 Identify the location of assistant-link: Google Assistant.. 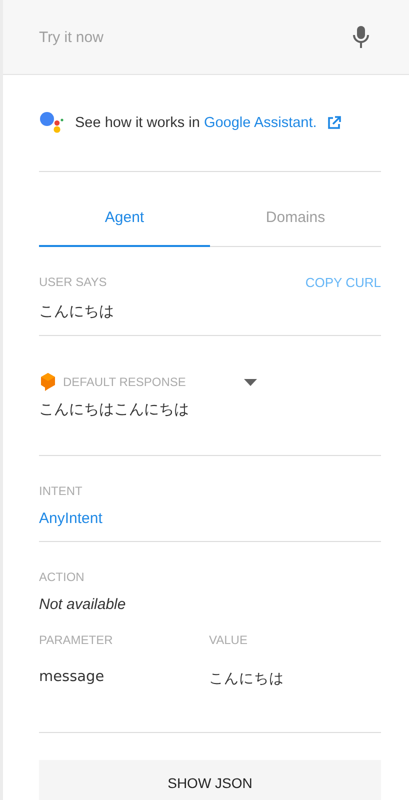
(260, 123).